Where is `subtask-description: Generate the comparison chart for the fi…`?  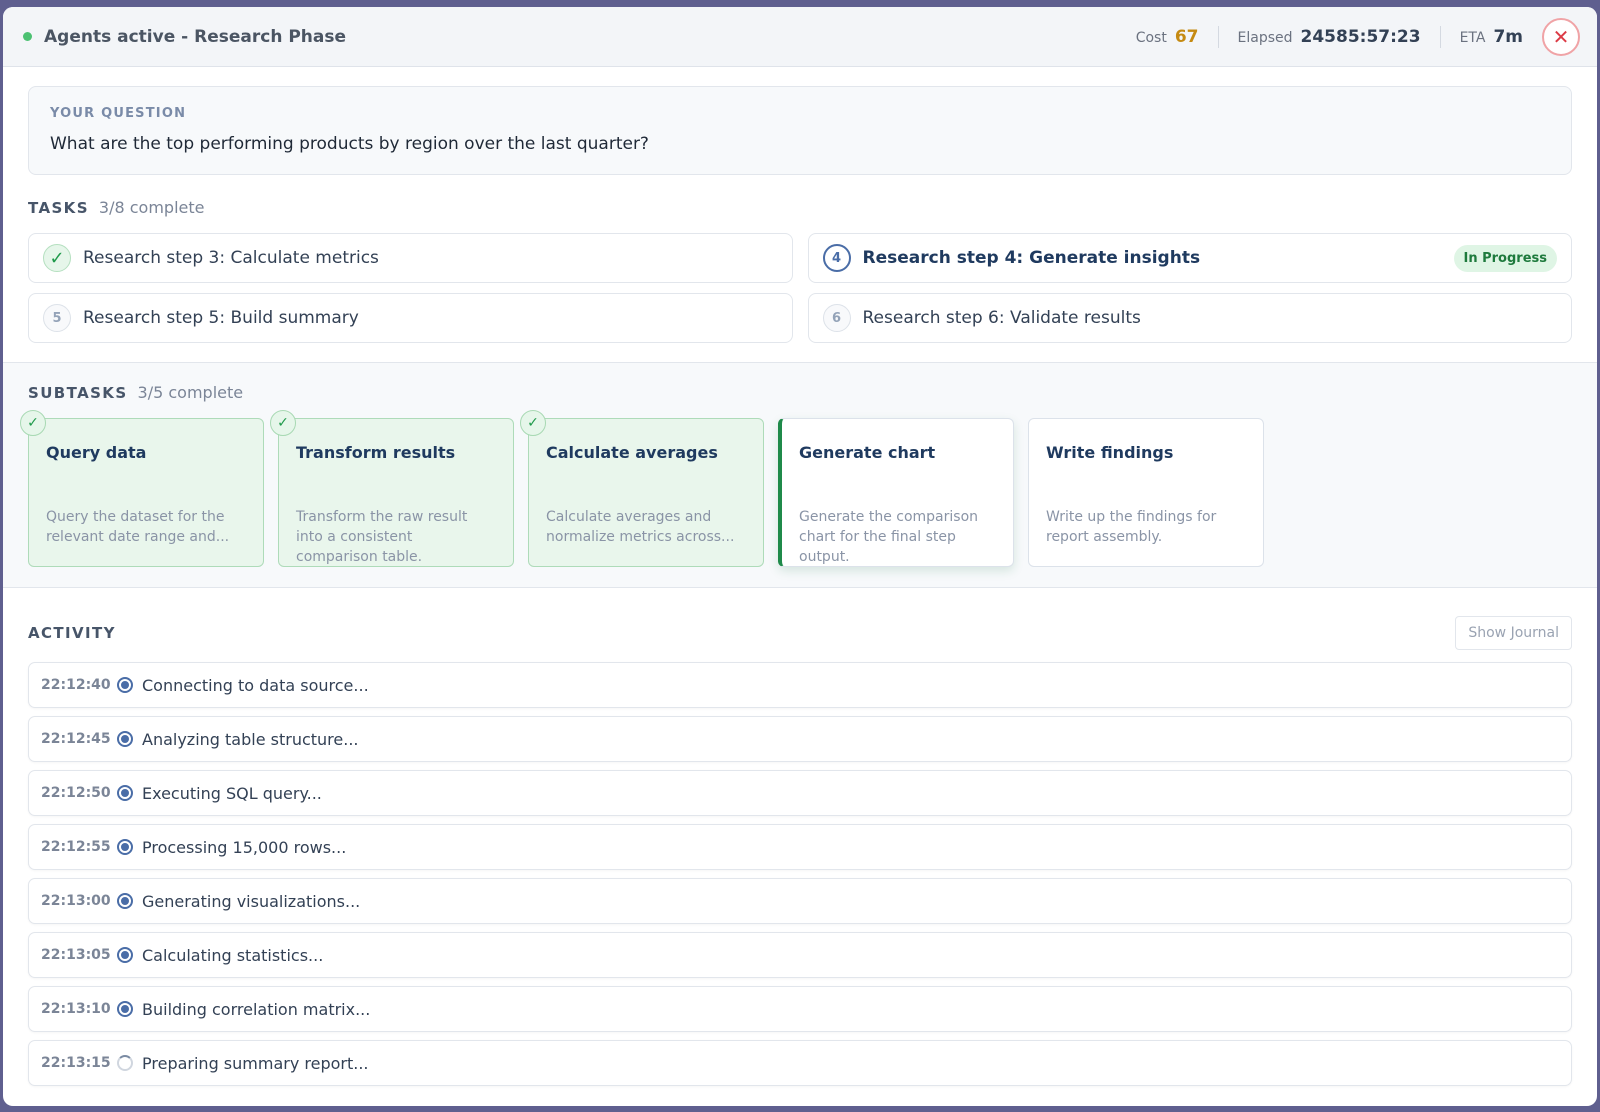 subtask-description: Generate the comparison chart for the fi… is located at coordinates (889, 537).